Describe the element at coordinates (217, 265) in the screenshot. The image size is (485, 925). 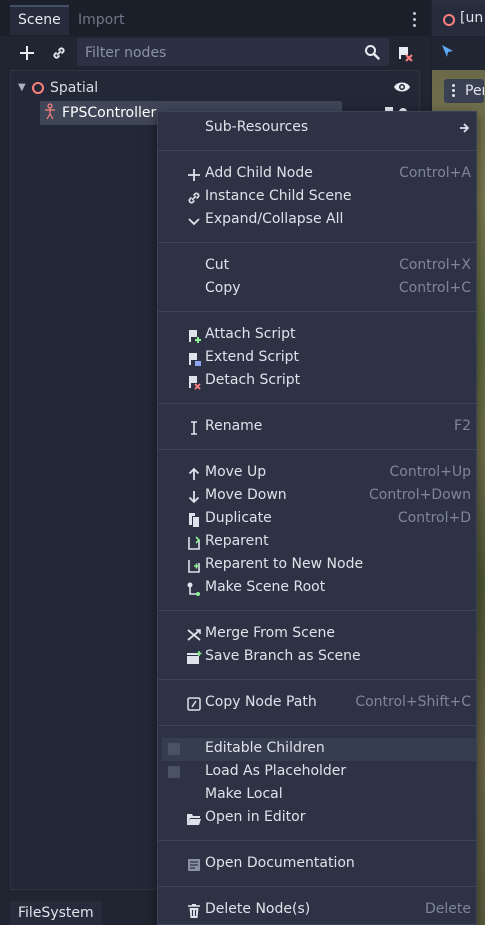
I see `menu-item-label: Cut` at that location.